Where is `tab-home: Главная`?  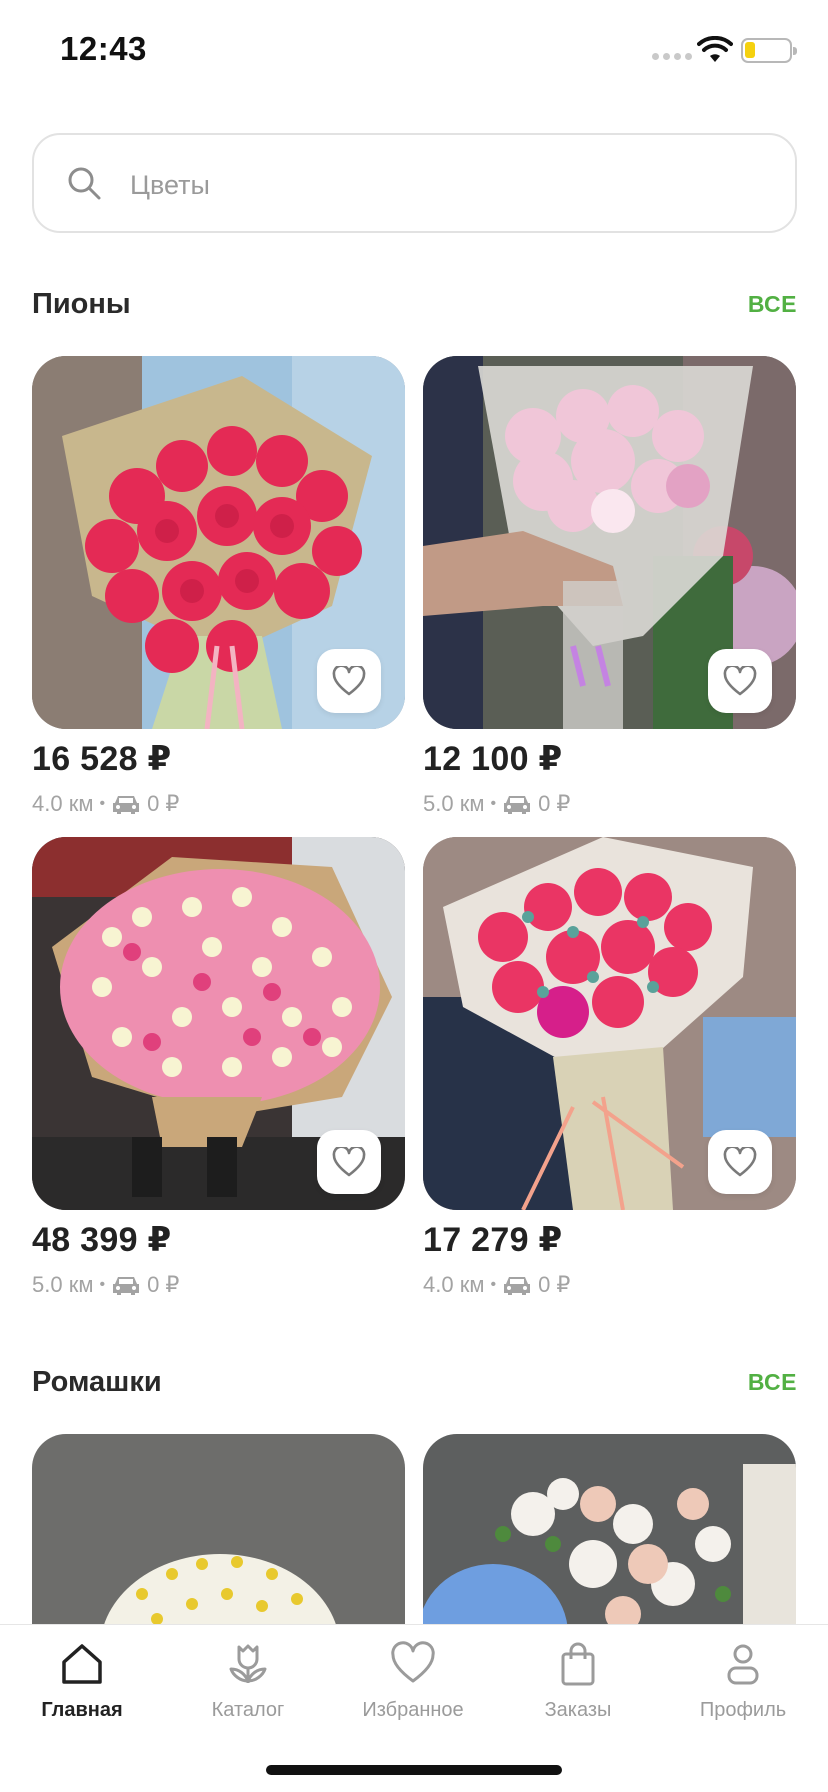
tab-home: Главная is located at coordinates (82, 1681).